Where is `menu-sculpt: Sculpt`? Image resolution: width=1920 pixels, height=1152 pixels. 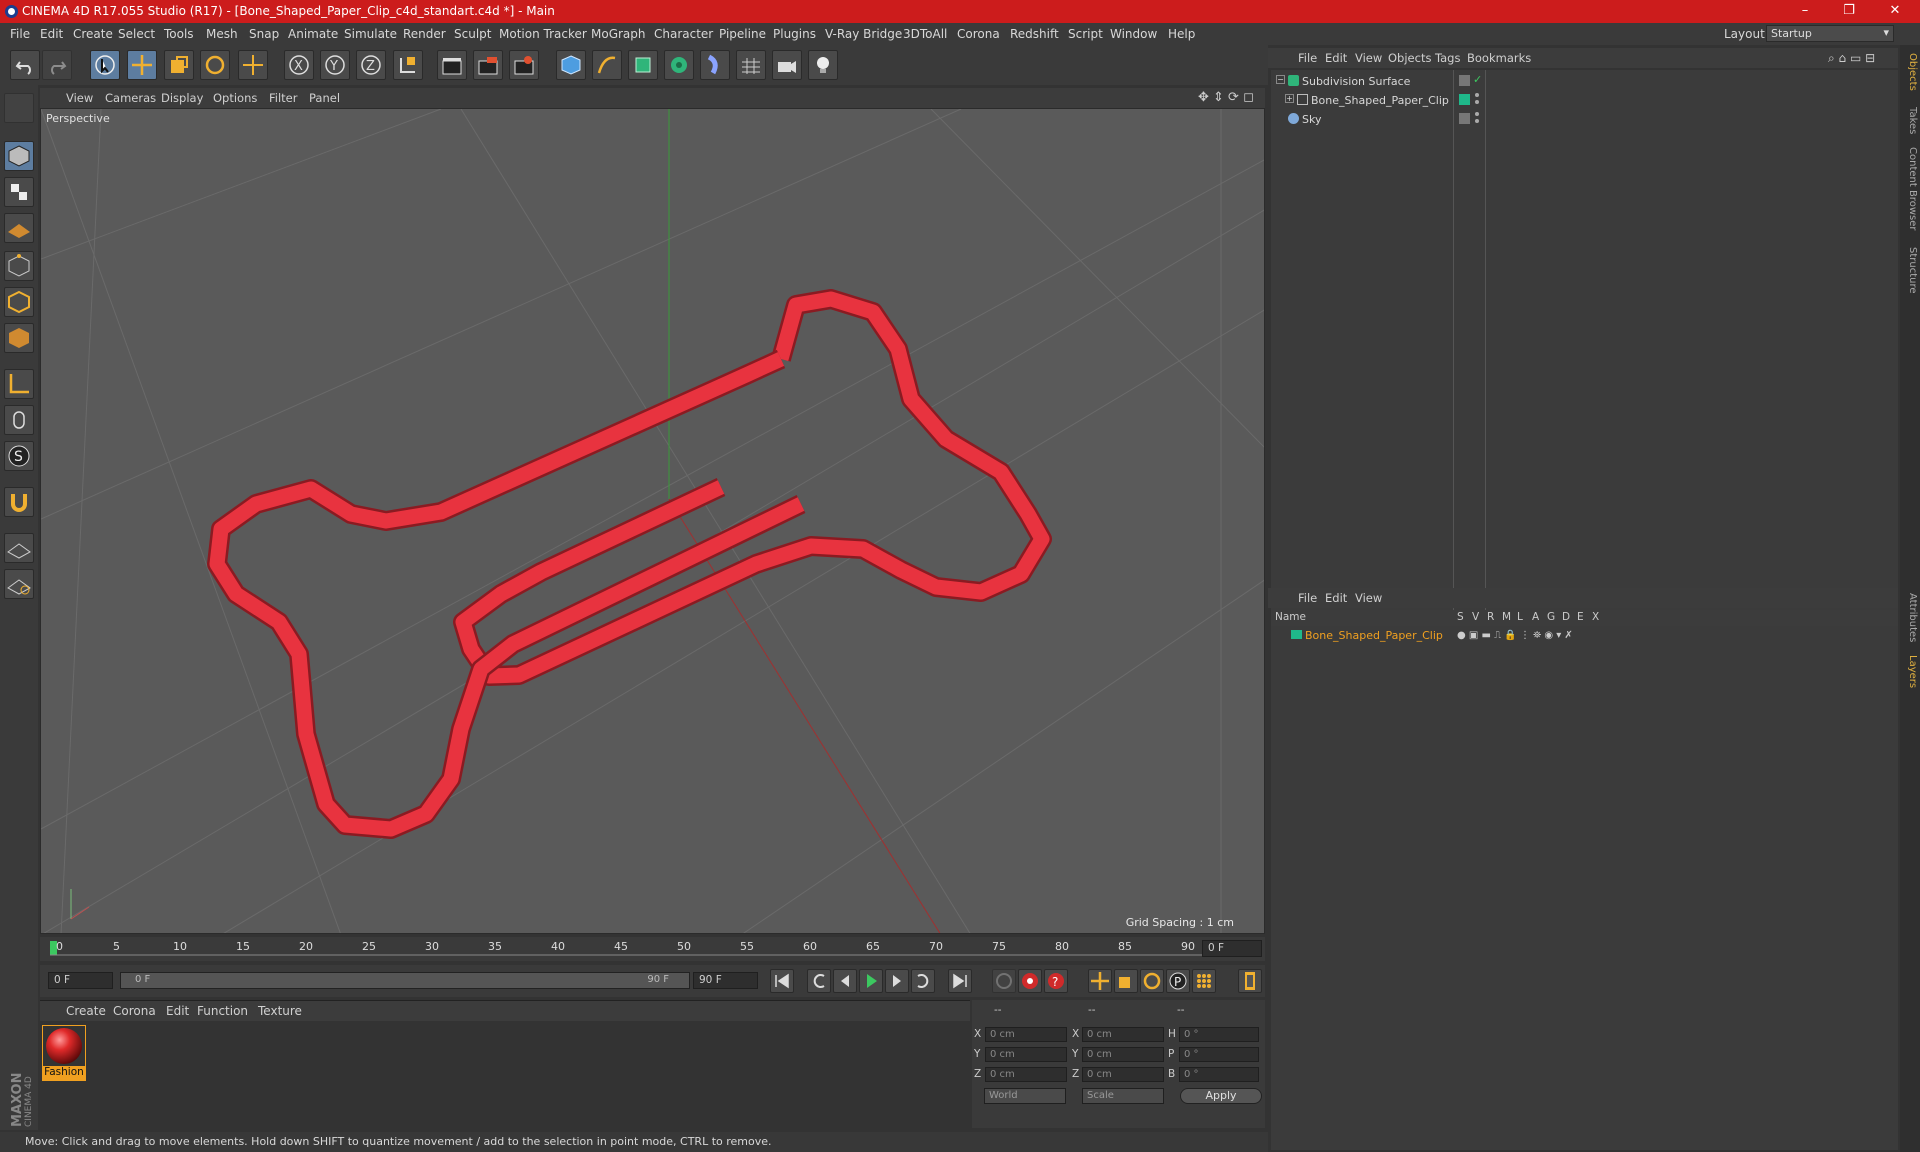 menu-sculpt: Sculpt is located at coordinates (472, 34).